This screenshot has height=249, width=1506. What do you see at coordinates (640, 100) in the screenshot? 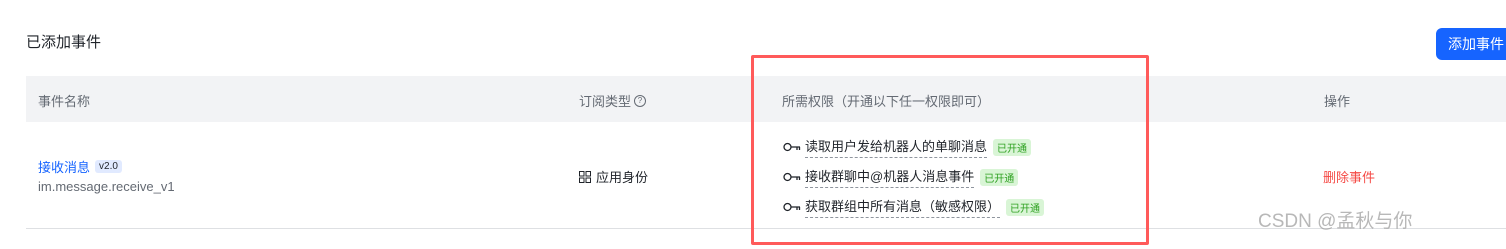
I see `help-circle-icon: ?` at bounding box center [640, 100].